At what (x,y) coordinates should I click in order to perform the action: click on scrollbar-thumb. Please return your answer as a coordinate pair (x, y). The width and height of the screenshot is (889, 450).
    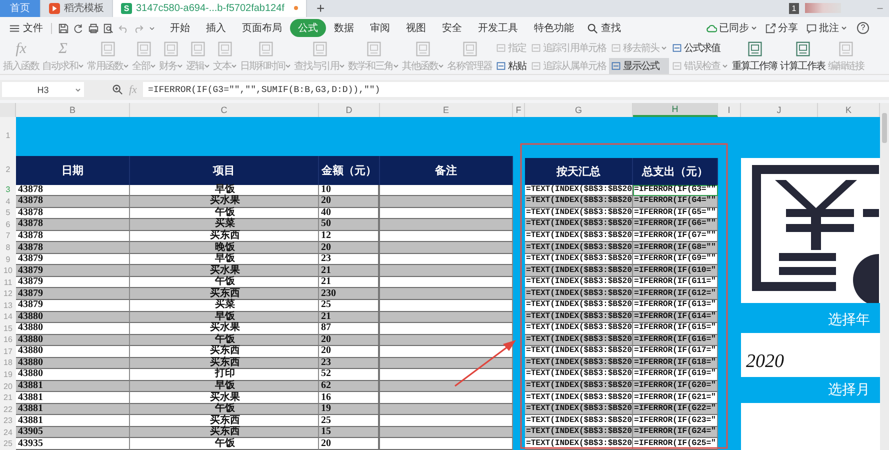
    Looking at the image, I should click on (884, 127).